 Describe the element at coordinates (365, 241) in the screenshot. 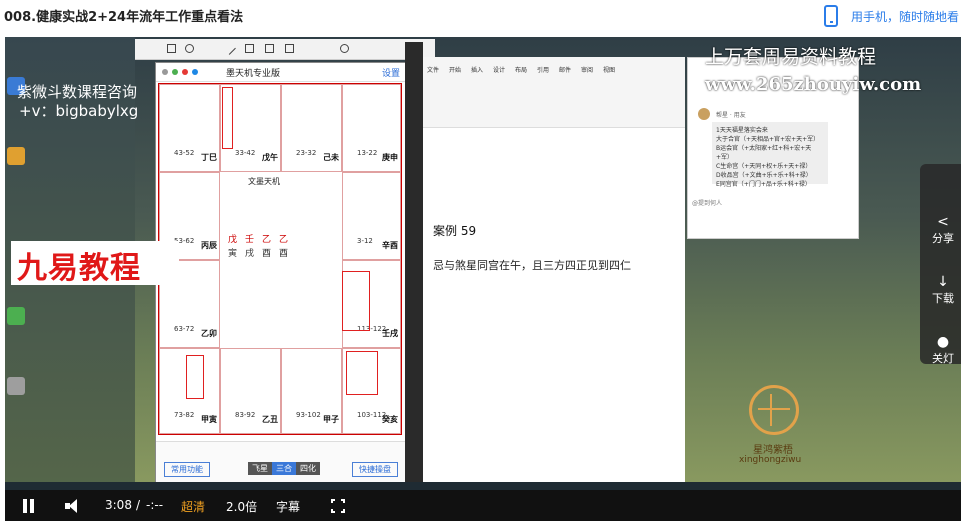

I see `palace-age: 3-12` at that location.